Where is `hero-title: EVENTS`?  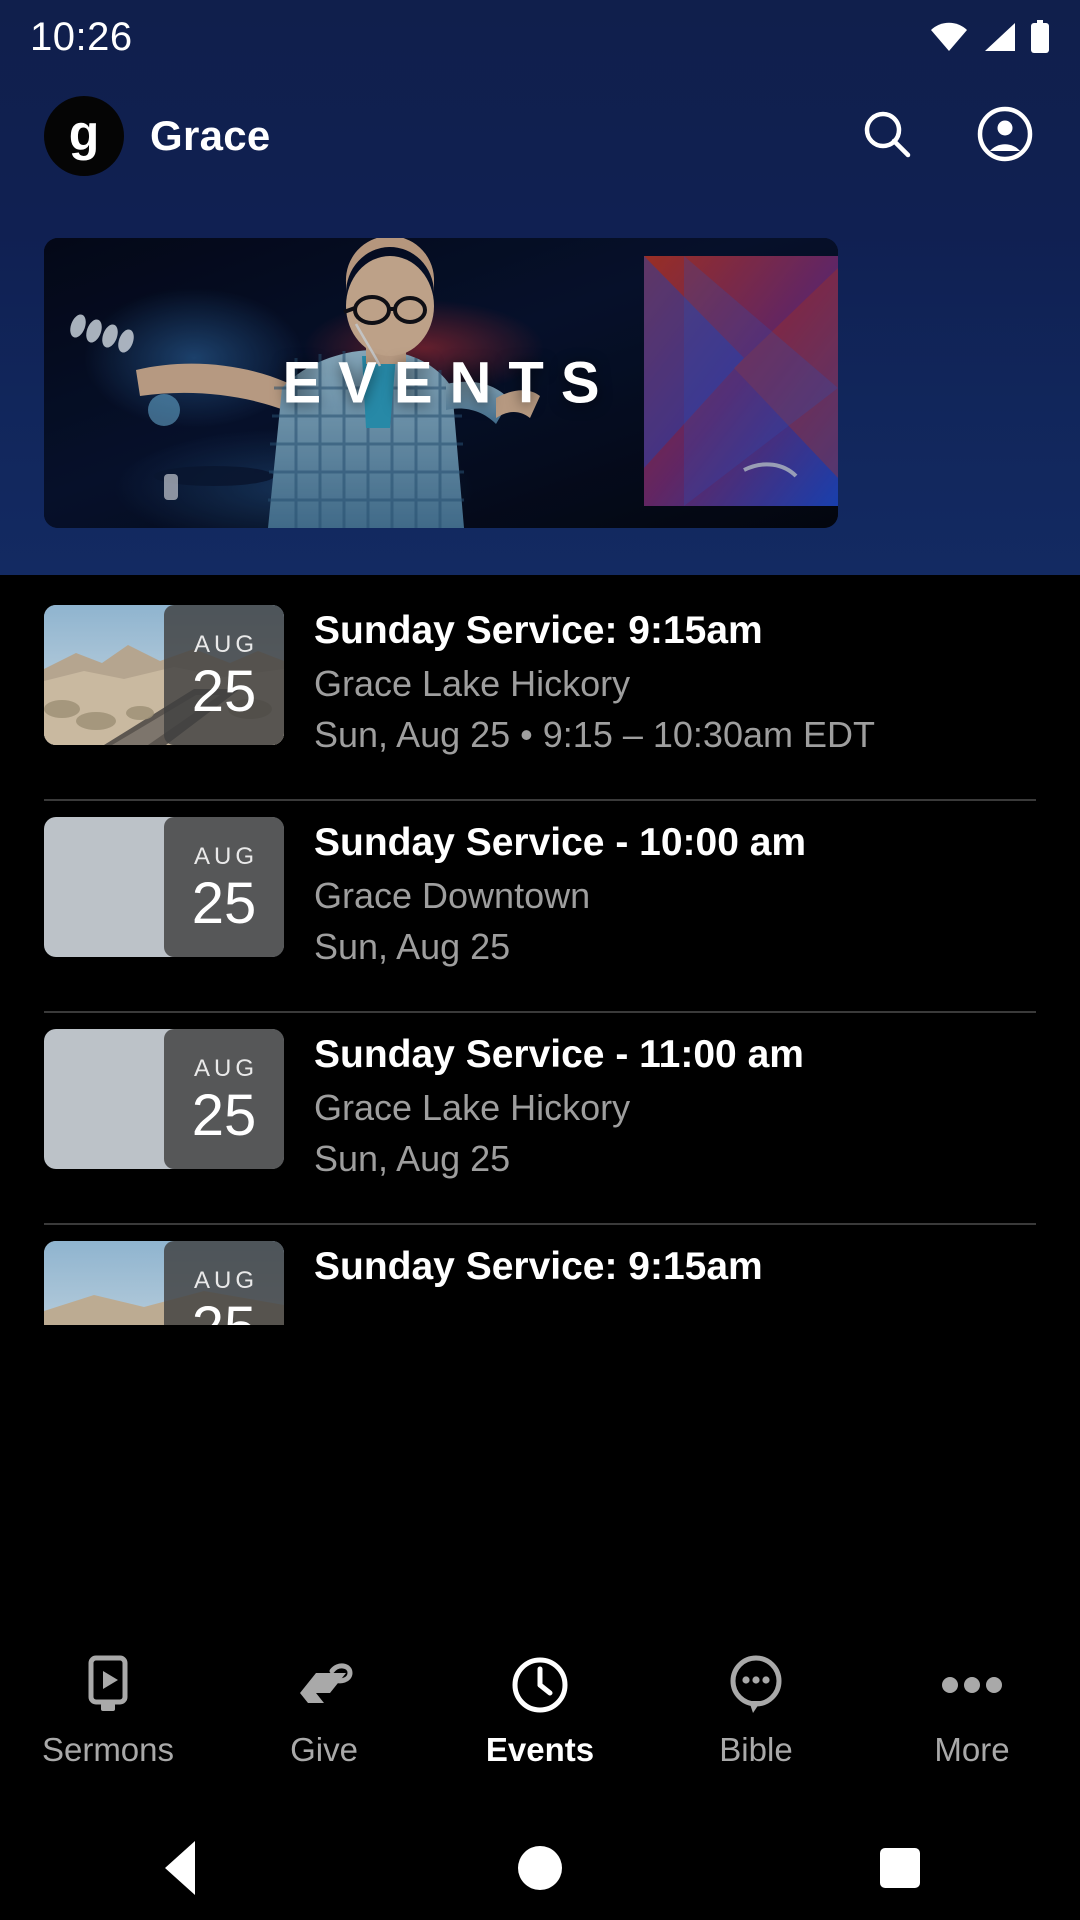 hero-title: EVENTS is located at coordinates (449, 383).